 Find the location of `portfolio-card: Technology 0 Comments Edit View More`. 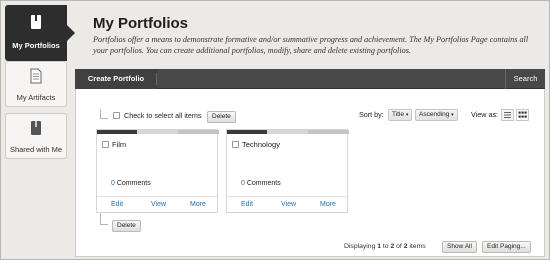

portfolio-card: Technology 0 Comments Edit View More is located at coordinates (287, 171).